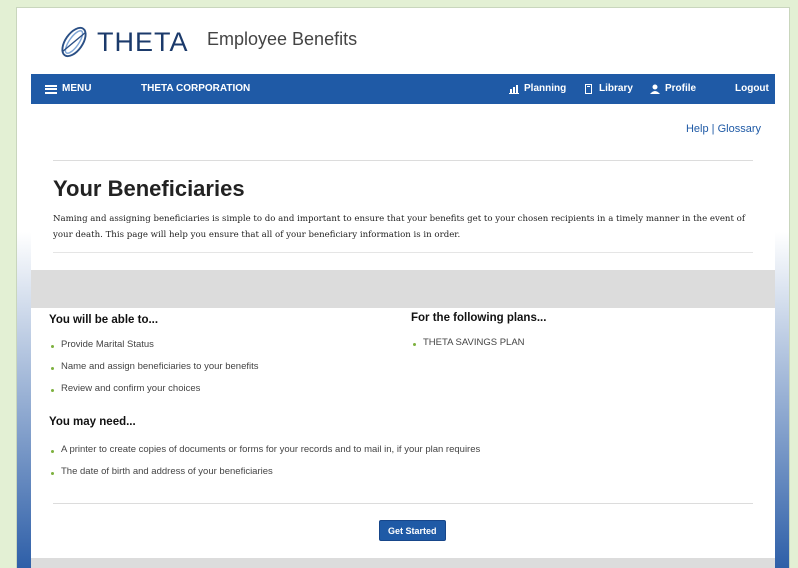 The image size is (798, 568). What do you see at coordinates (514, 89) in the screenshot?
I see `bar-chart-icon` at bounding box center [514, 89].